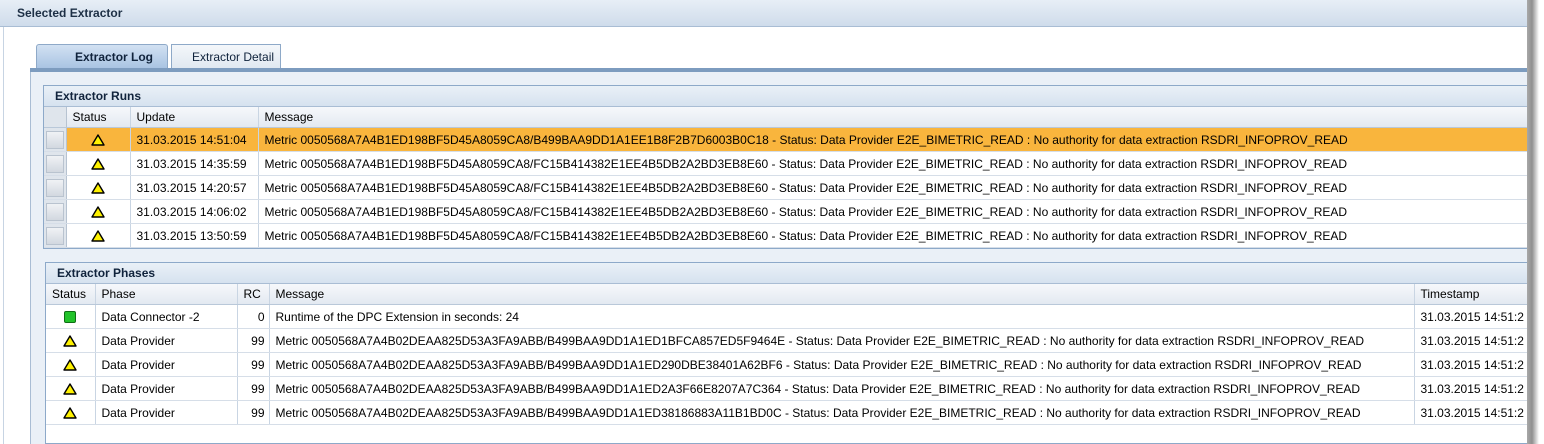  Describe the element at coordinates (785, 96) in the screenshot. I see `section-title-runs: Extractor Runs` at that location.